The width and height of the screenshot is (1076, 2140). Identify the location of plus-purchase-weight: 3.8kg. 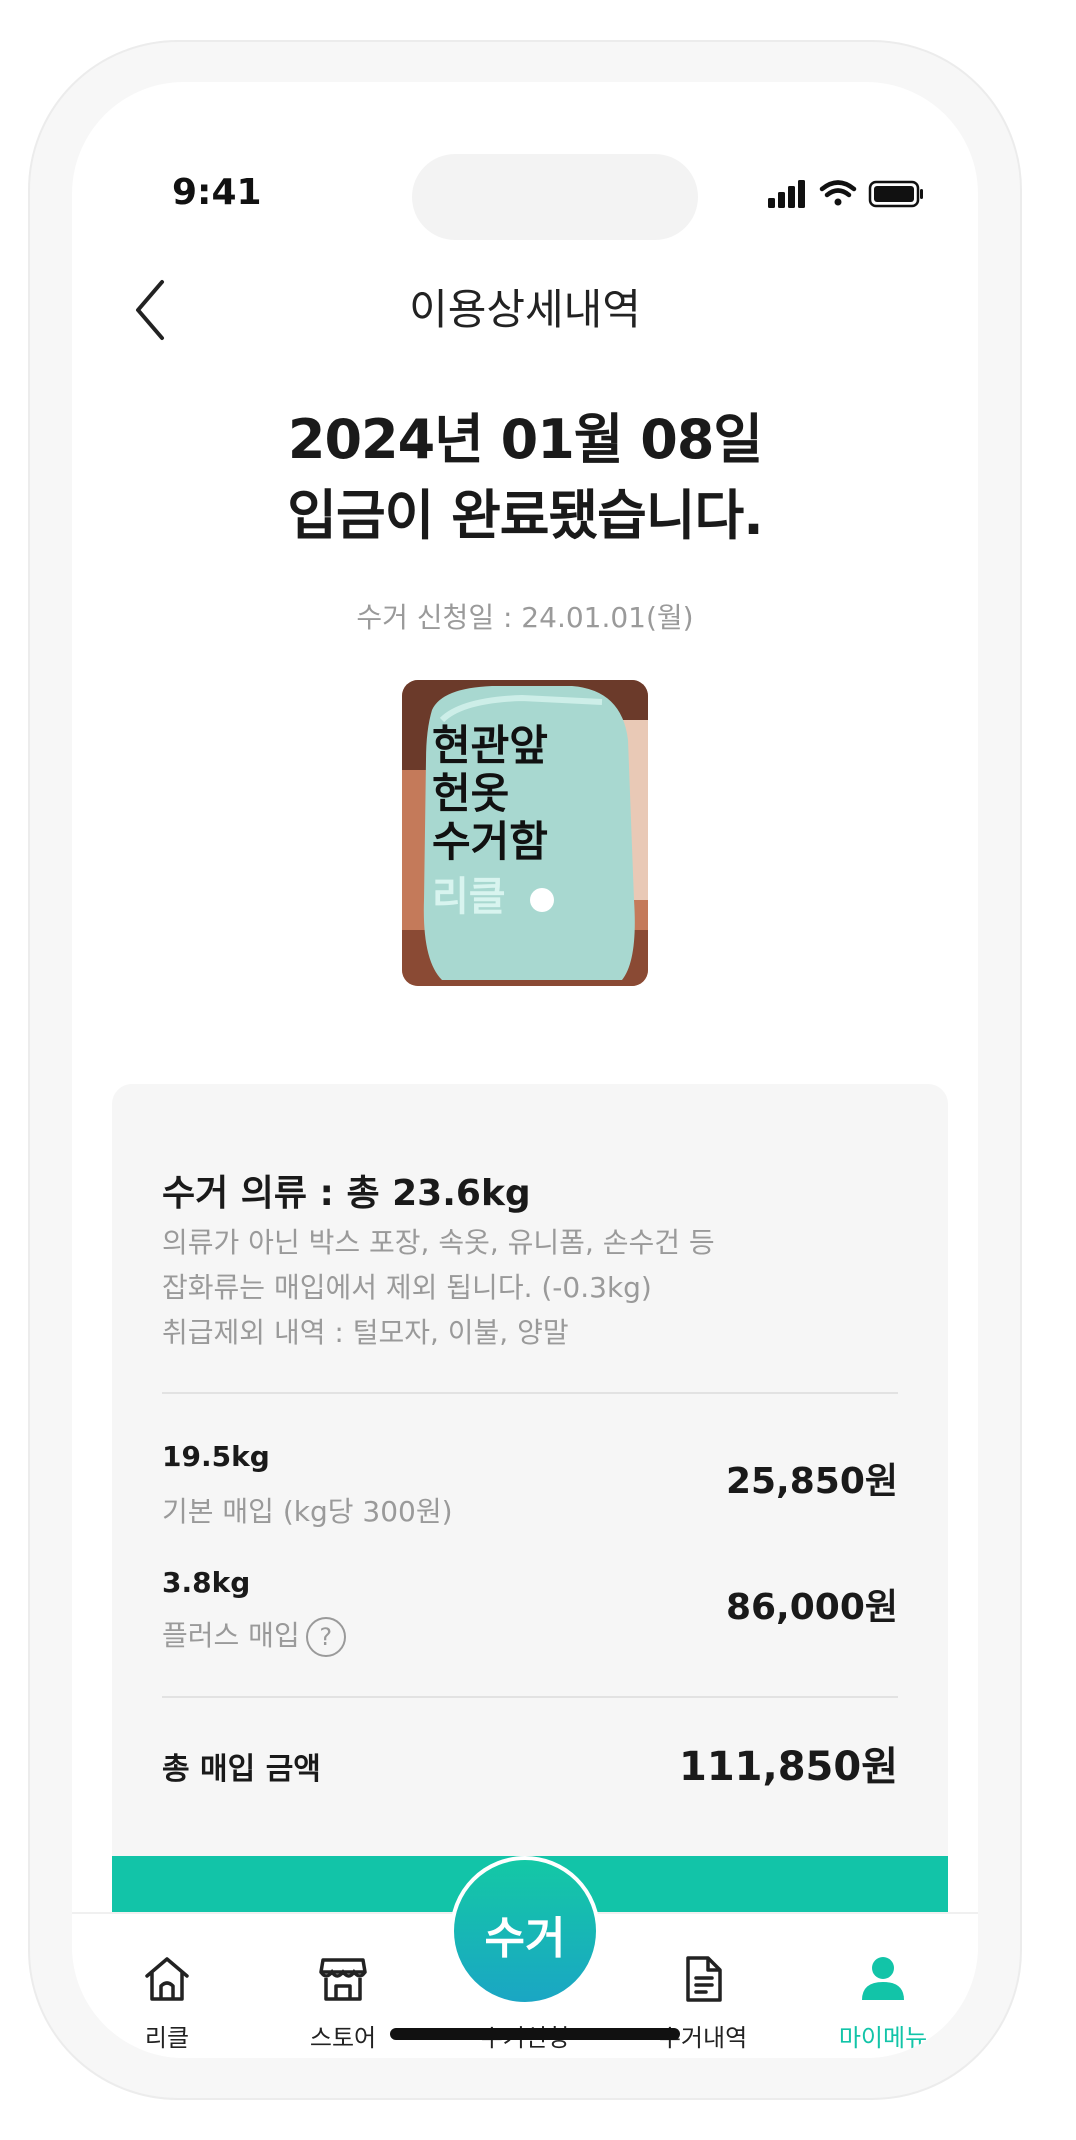
(206, 1582).